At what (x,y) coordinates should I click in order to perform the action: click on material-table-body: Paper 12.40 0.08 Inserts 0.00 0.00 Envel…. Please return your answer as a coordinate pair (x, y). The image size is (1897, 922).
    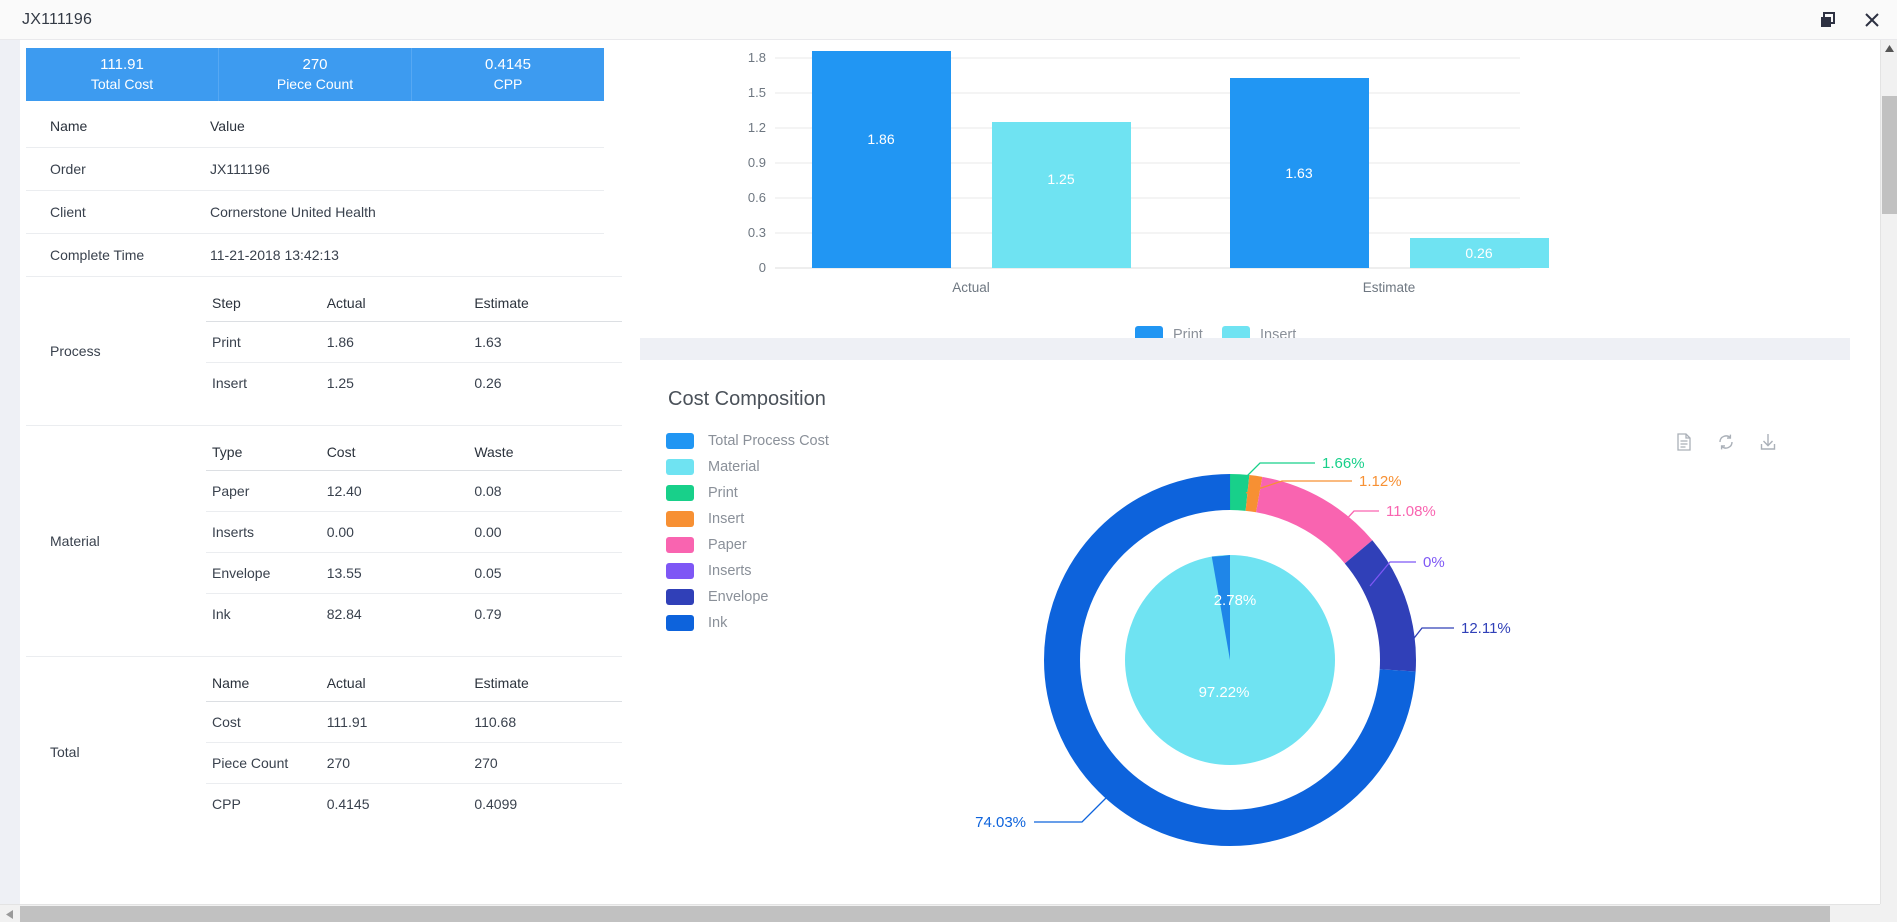
    Looking at the image, I should click on (414, 552).